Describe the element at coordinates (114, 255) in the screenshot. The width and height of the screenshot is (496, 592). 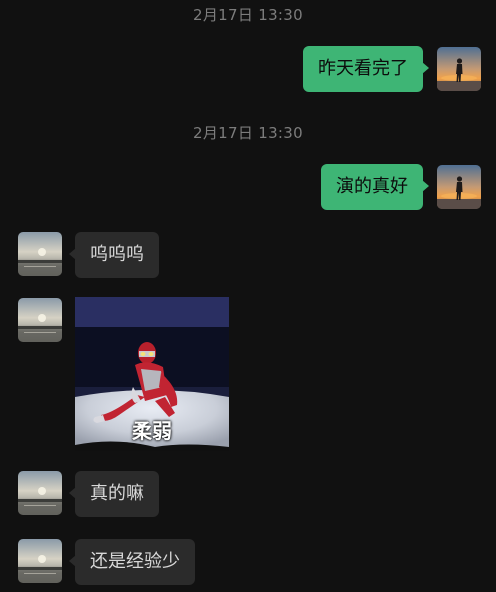
I see `contact-message-bubble: 呜呜呜` at that location.